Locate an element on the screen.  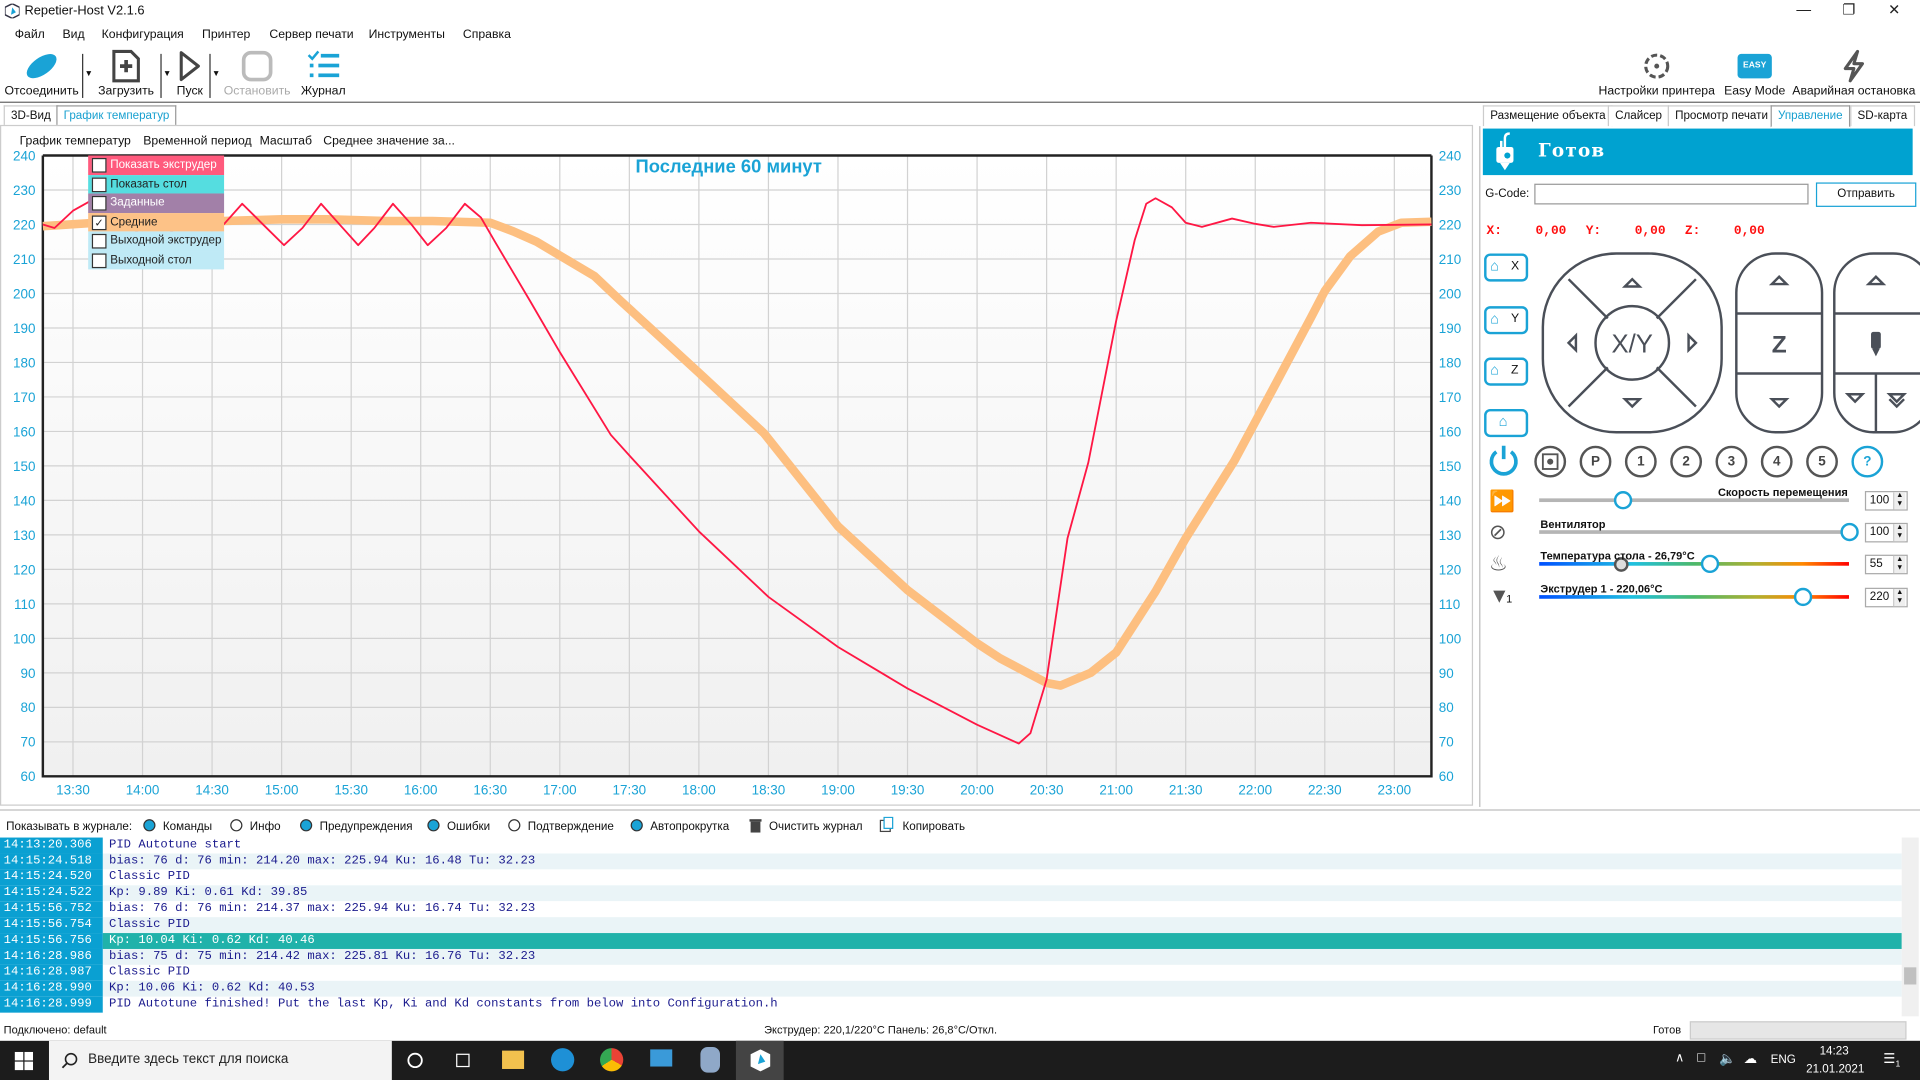
log-row: 14:16:28.990 Kp: 10.06 Ki: 0.62 Kd: 40.53 is located at coordinates (951, 988).